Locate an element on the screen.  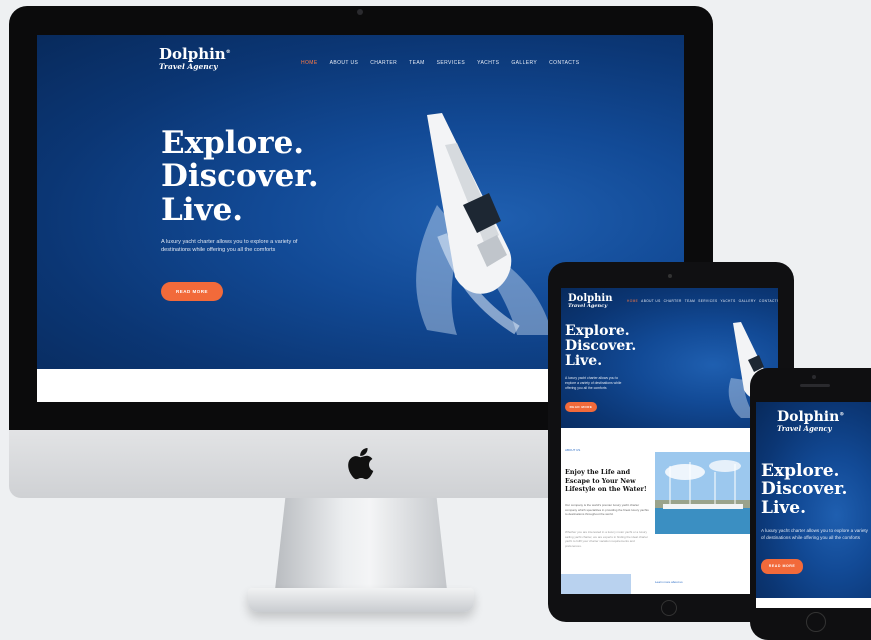
tablet-headline: Explore. Discover. Live. is located at coordinates (601, 346).